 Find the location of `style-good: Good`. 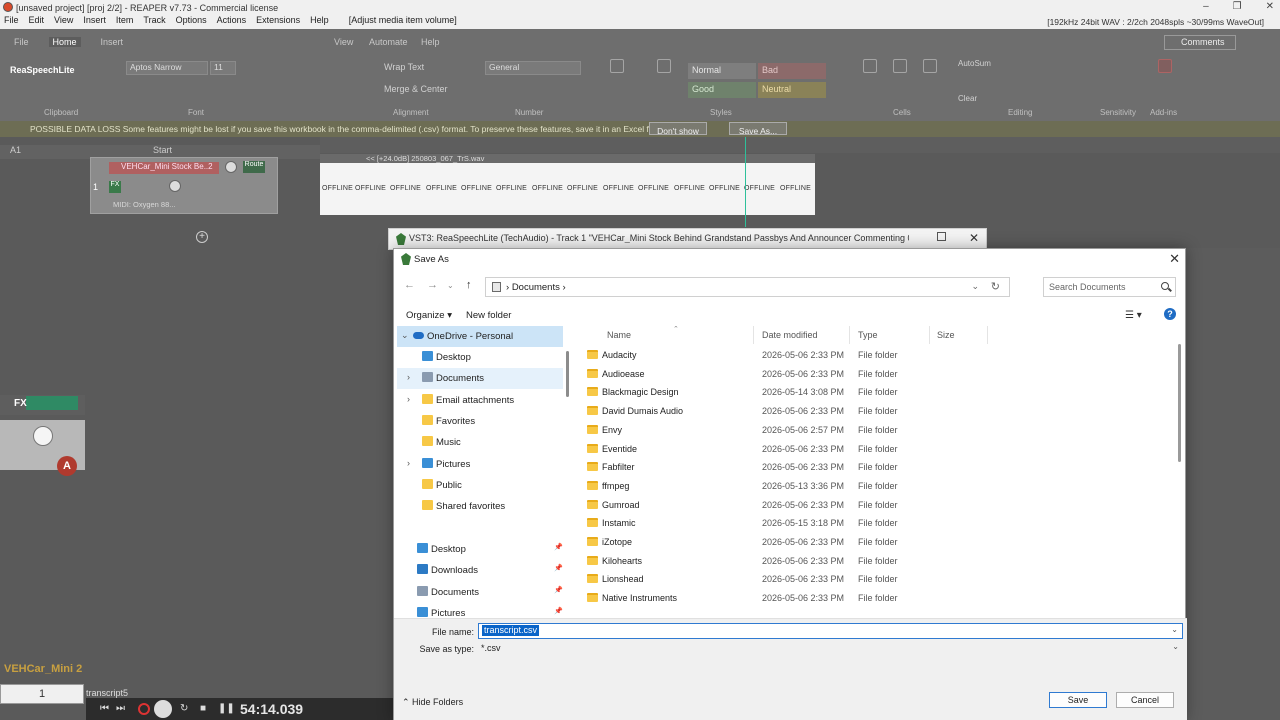

style-good: Good is located at coordinates (722, 90).